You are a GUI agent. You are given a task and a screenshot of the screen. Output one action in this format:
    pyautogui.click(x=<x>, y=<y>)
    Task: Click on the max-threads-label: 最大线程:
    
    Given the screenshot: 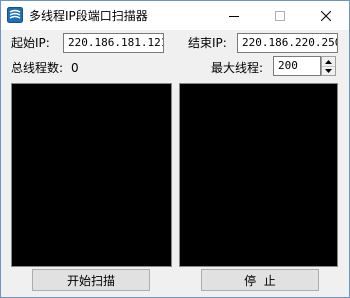 What is the action you would take?
    pyautogui.click(x=237, y=68)
    